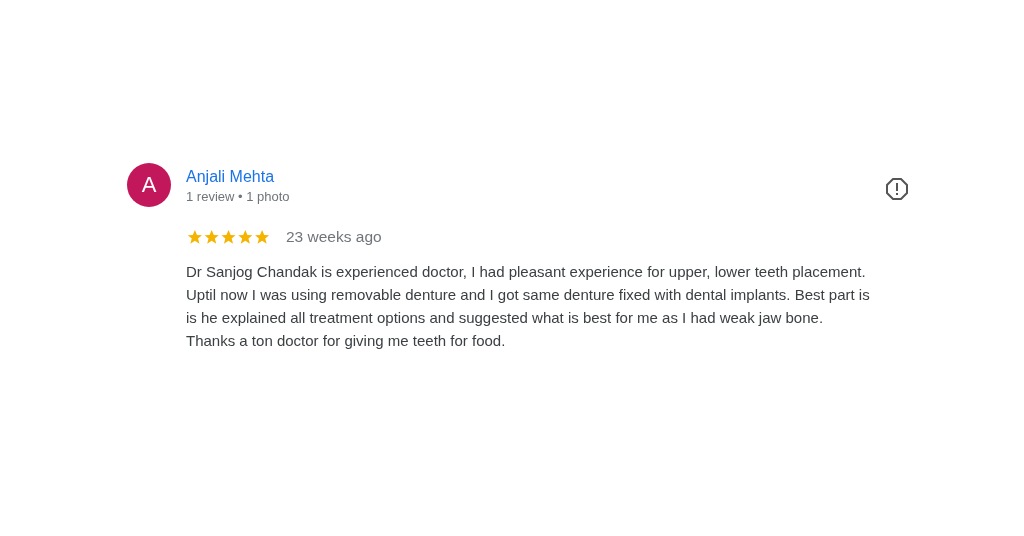  I want to click on review-text: Dr Sanjog Chandak is experienced doctor, I had pleasant experience for upper, lower teeth placement. Uptil now I was using removable denture and I got same denture fixed with dental implants. Best part is is he explained all treatment options and suggested what is best for me as I had weak jaw bone. Thanks a ton doctor for giving me teeth for food., so click(528, 306).